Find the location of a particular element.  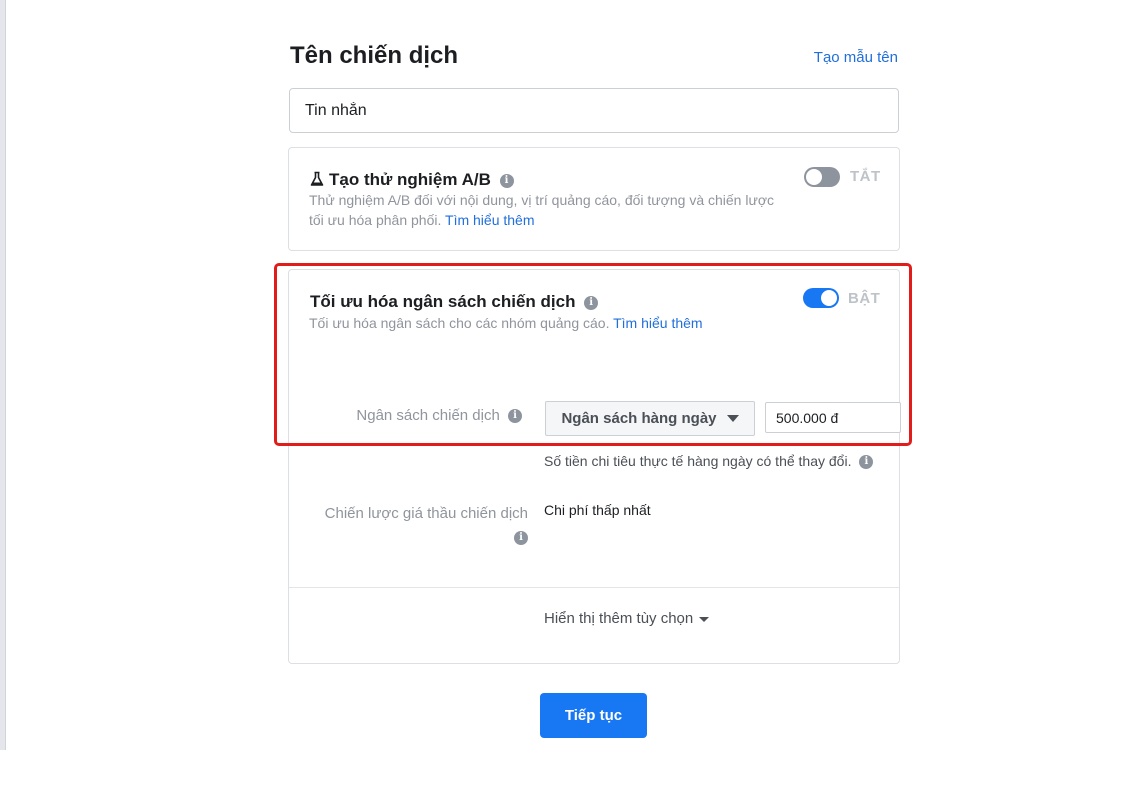

budget-type-dropdown: Ngân sách hàng ngày is located at coordinates (650, 418).